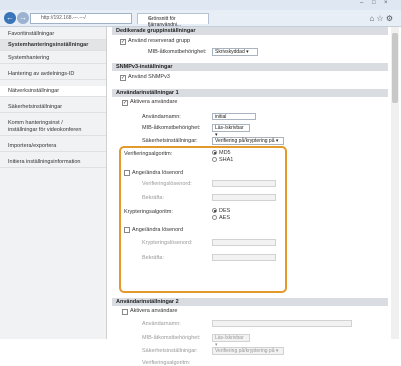 Image resolution: width=401 pixels, height=366 pixels. Describe the element at coordinates (125, 312) in the screenshot. I see `activate-user2-checkbox` at that location.